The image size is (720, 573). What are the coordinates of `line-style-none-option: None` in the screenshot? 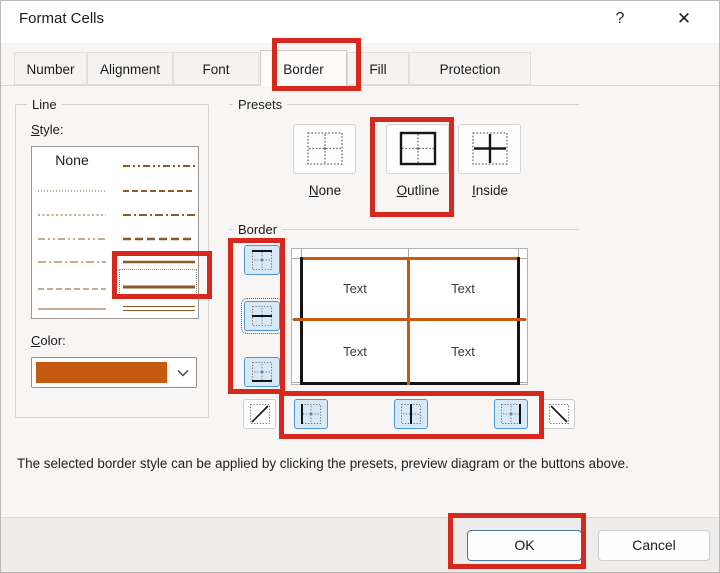 It's located at (72, 160).